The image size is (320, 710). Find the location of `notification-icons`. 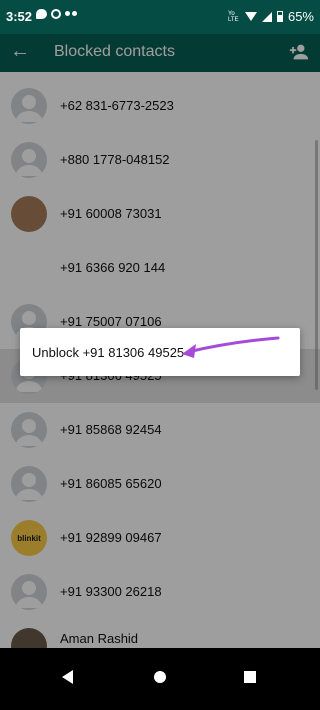

notification-icons is located at coordinates (56, 14).